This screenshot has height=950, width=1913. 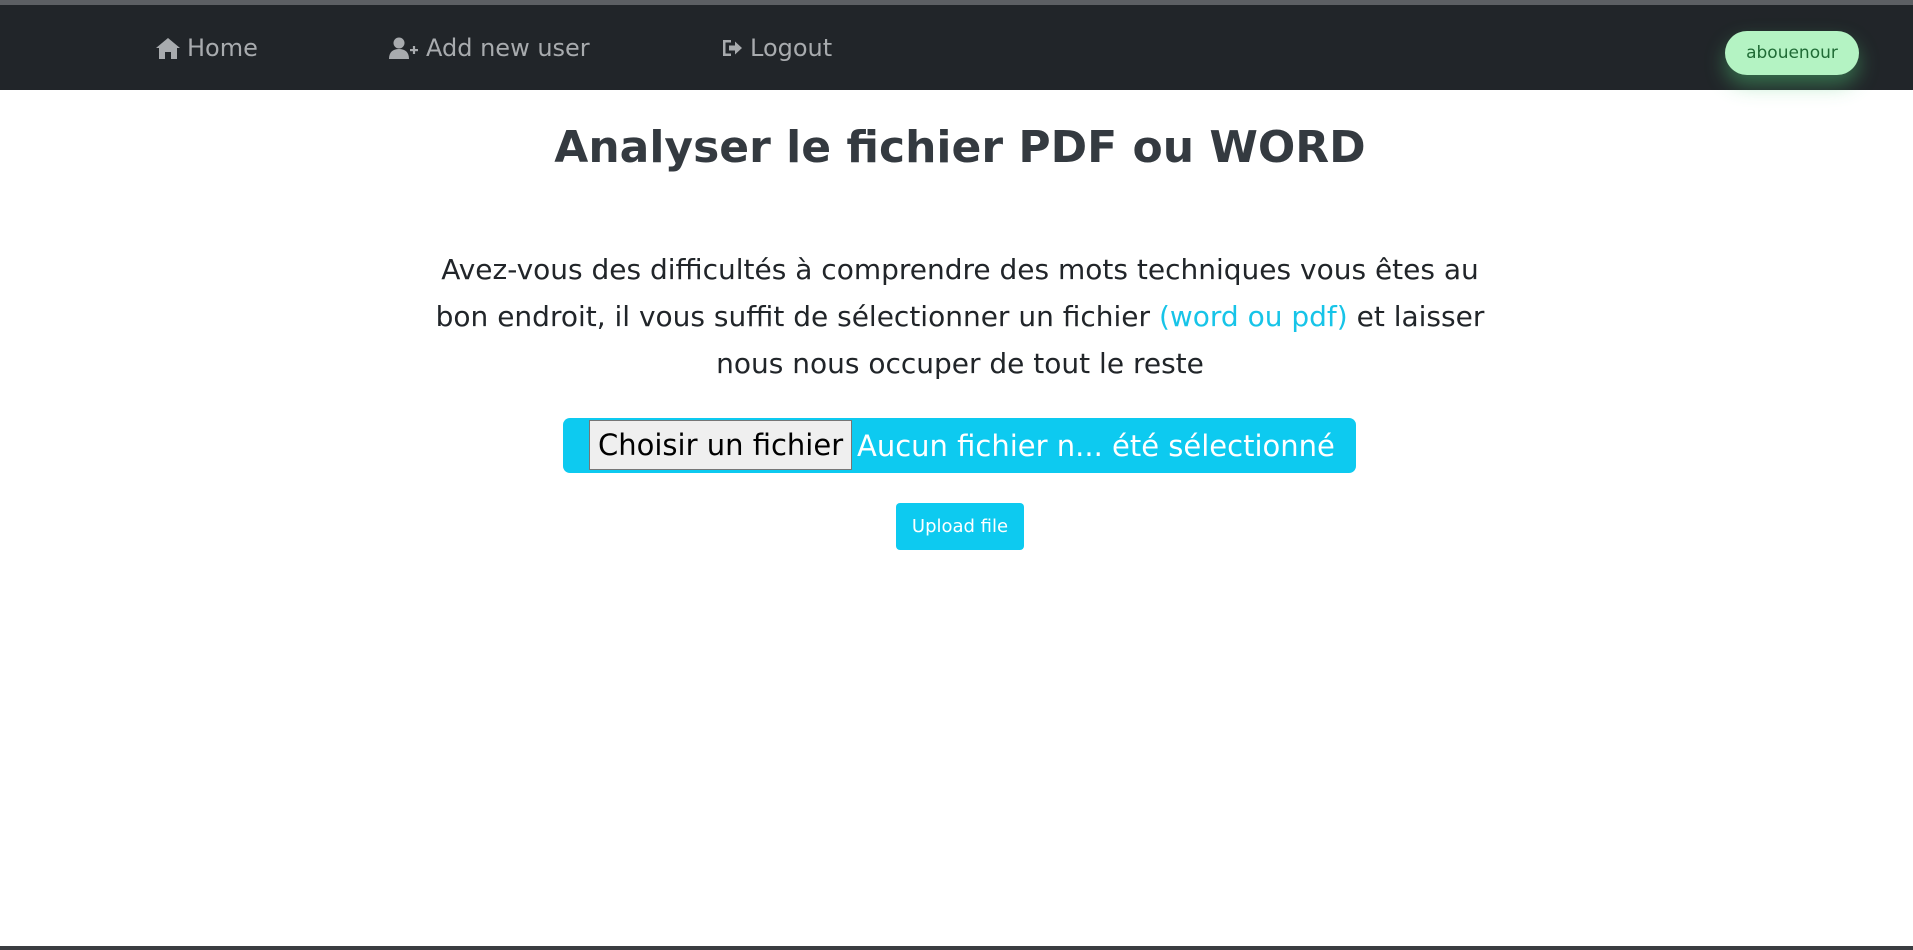 What do you see at coordinates (732, 48) in the screenshot?
I see `logout-icon` at bounding box center [732, 48].